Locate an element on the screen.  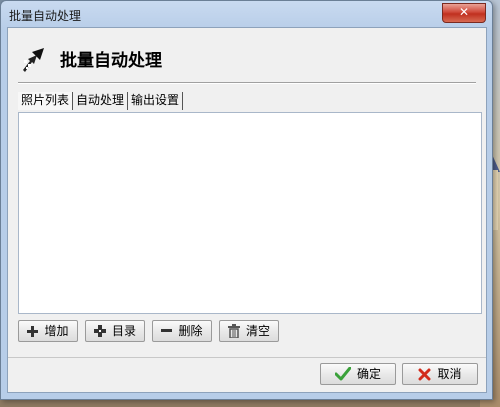
window-title: 批量自动处理 is located at coordinates (45, 16).